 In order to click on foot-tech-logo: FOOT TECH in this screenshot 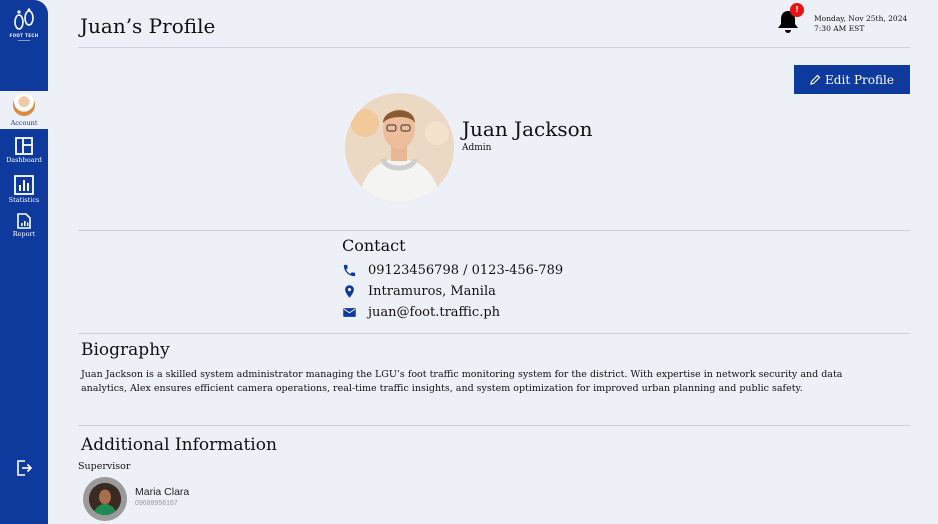, I will do `click(24, 28)`.